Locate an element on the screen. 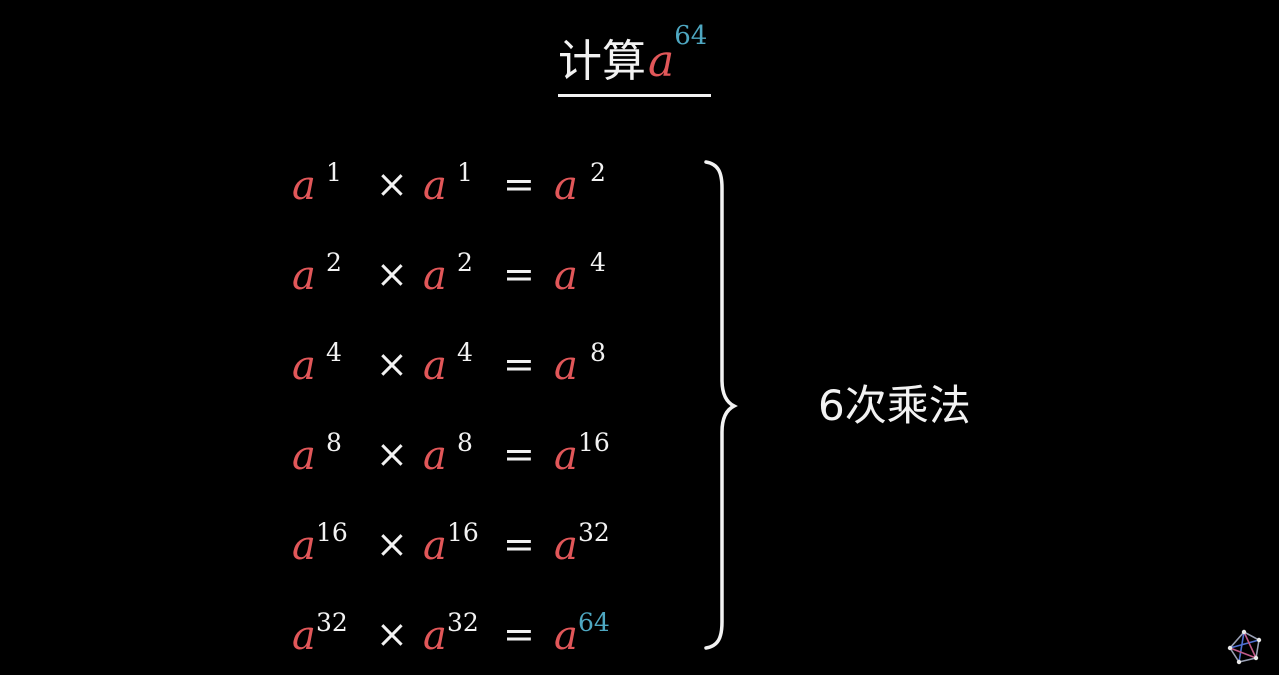  multiplication-count-label: 6次乘法 is located at coordinates (894, 405).